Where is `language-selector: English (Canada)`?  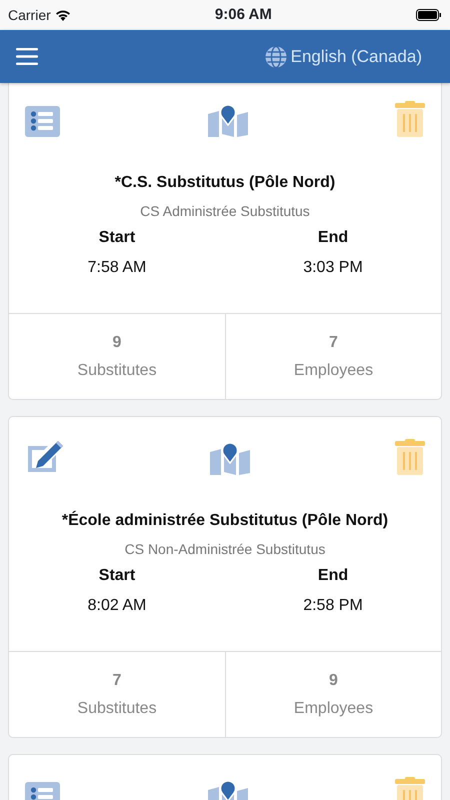
language-selector: English (Canada) is located at coordinates (343, 57).